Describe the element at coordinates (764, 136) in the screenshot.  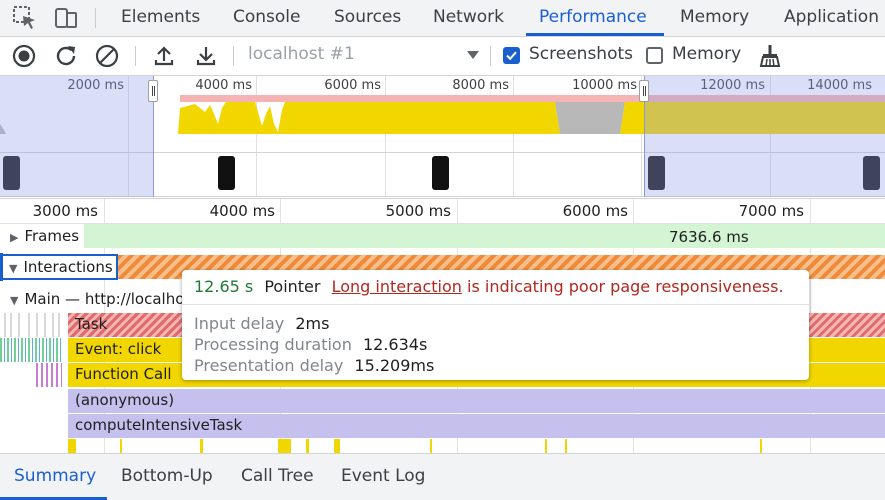
I see `overview-unselected-right` at that location.